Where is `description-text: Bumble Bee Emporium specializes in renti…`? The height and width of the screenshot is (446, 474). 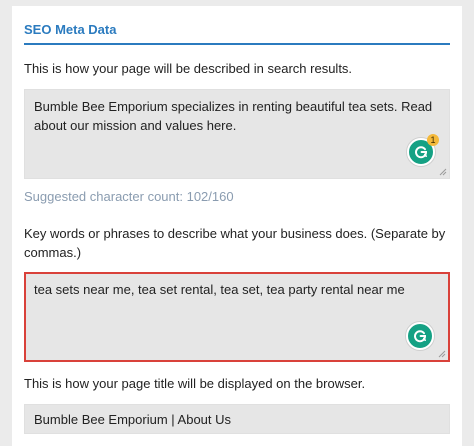
description-text: Bumble Bee Emporium specializes in renti… is located at coordinates (233, 116).